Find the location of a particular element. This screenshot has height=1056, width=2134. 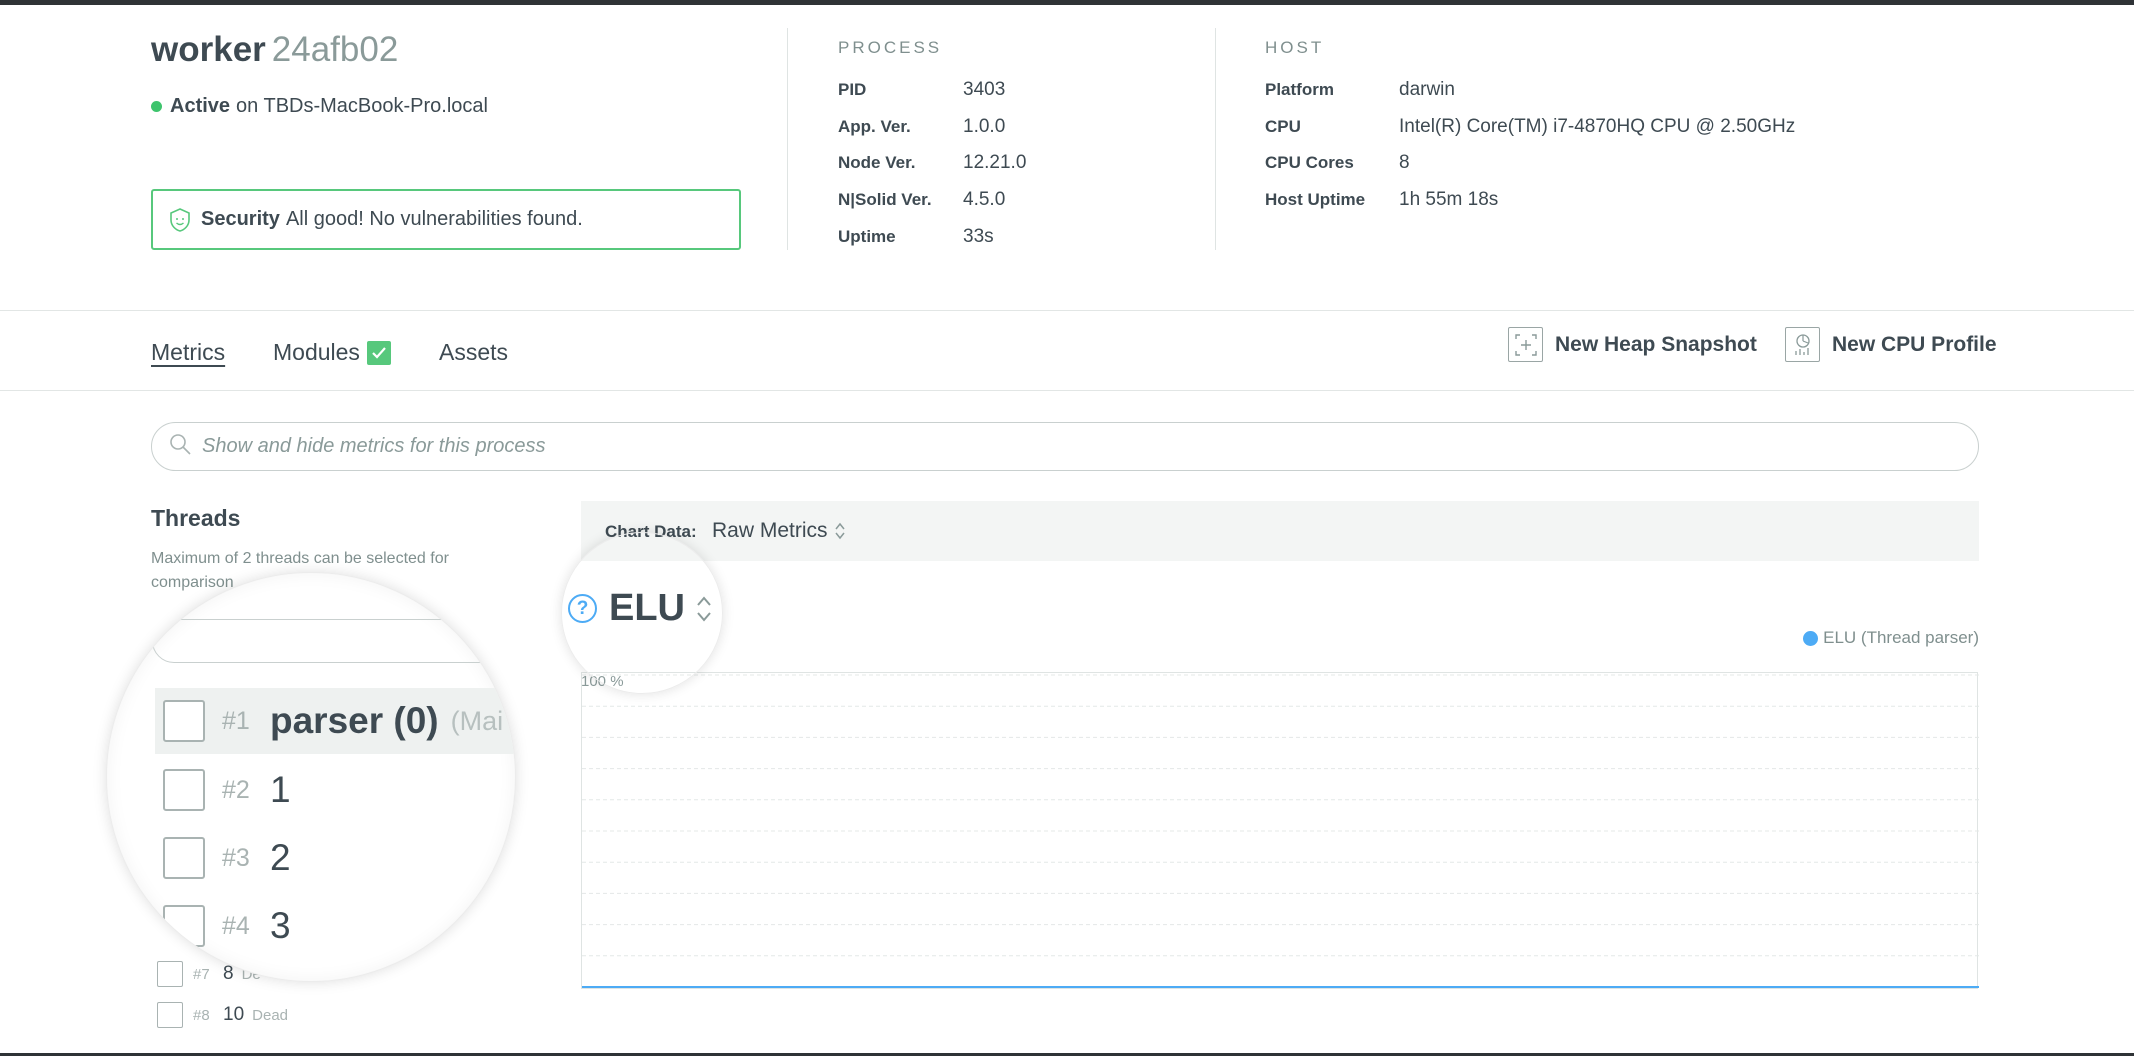

tab-assets: Assets is located at coordinates (473, 352).